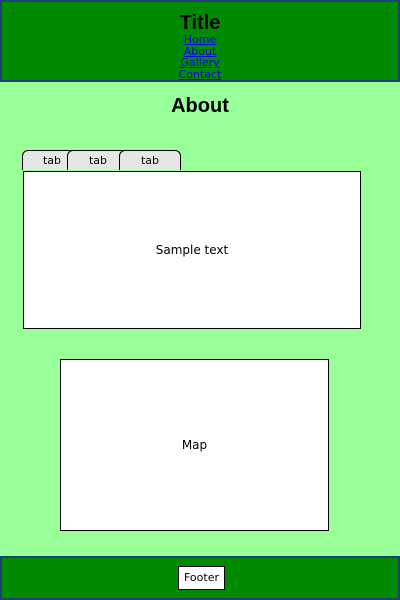  I want to click on footer-label: Footer, so click(201, 578).